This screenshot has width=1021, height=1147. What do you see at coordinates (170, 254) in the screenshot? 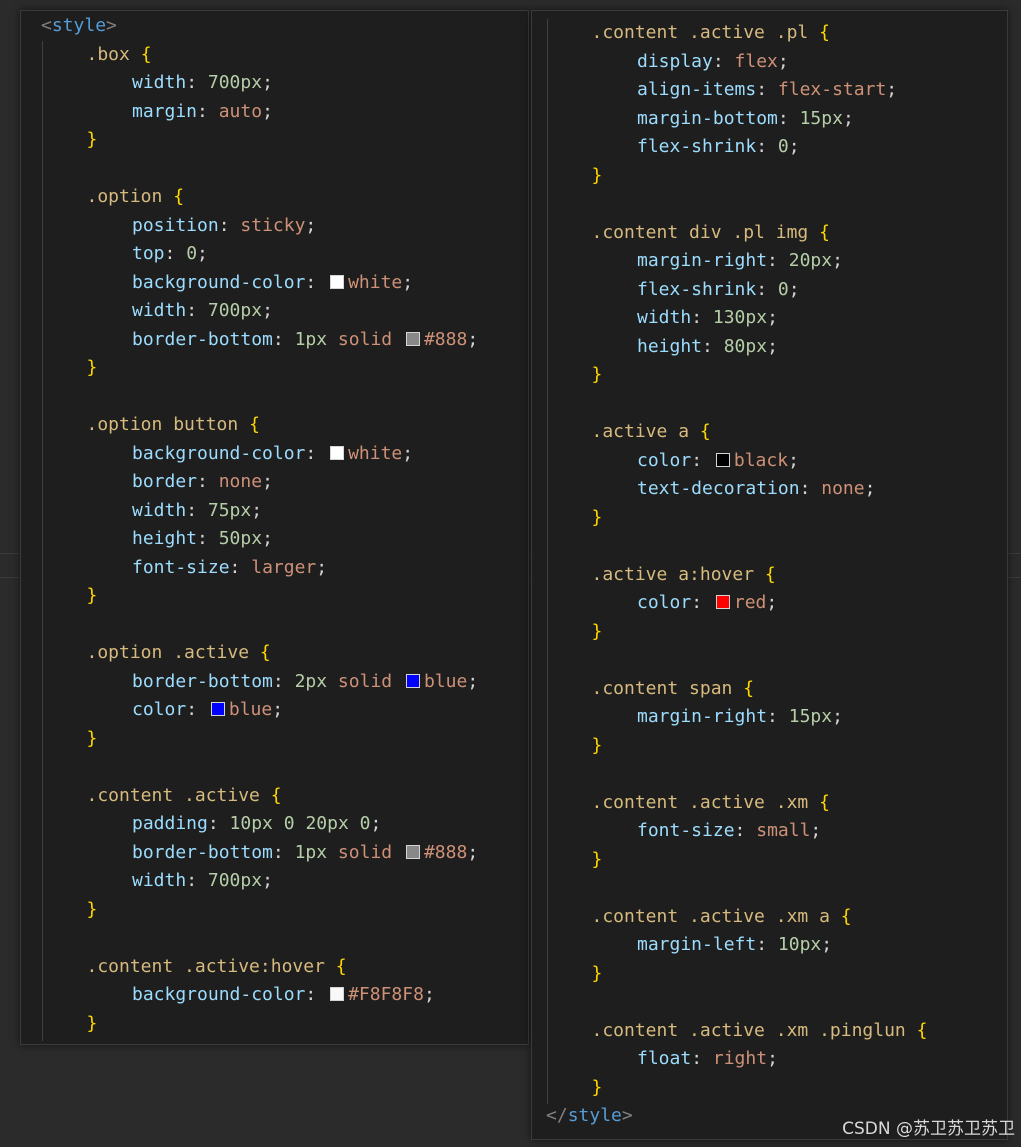
I see `code-line: top: 0;` at bounding box center [170, 254].